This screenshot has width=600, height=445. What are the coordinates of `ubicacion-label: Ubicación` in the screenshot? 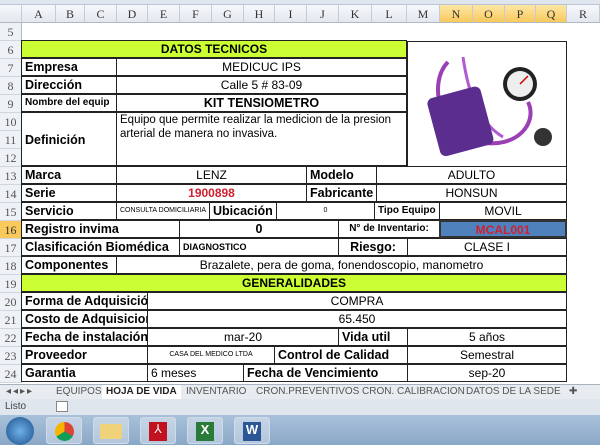 It's located at (243, 211).